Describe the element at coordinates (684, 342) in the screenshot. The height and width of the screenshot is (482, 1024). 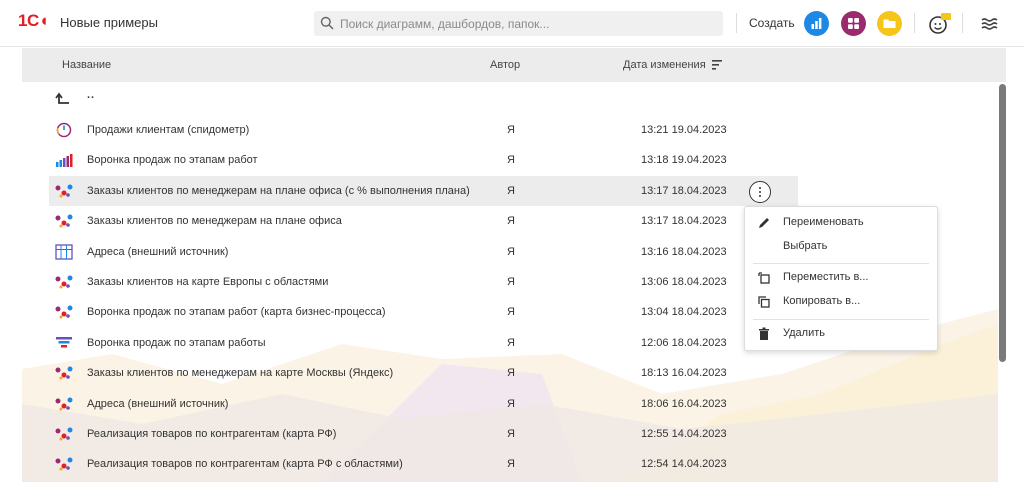
I see `item-date: 12:06 18.04.2023` at that location.